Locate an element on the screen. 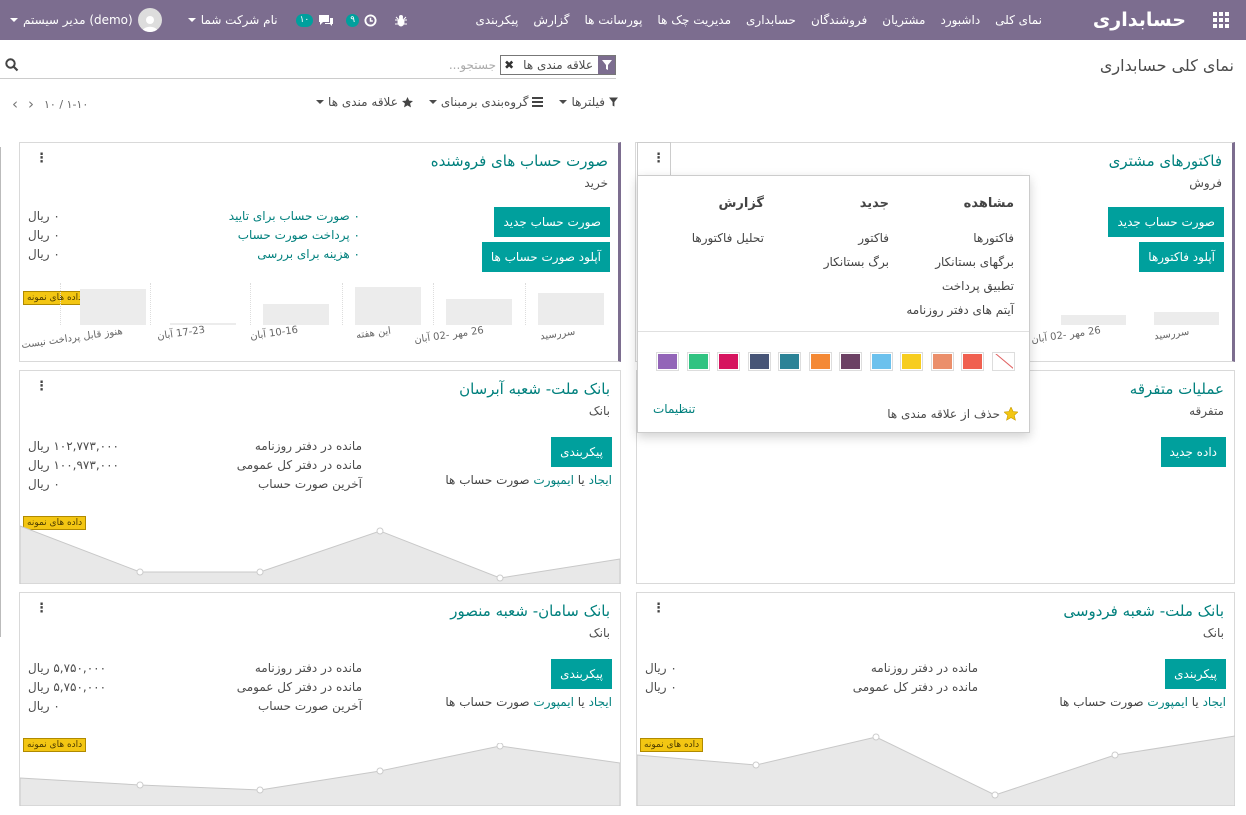 Image resolution: width=1246 pixels, height=815 pixels. card-title: فاکتورهای مشتری is located at coordinates (1165, 161).